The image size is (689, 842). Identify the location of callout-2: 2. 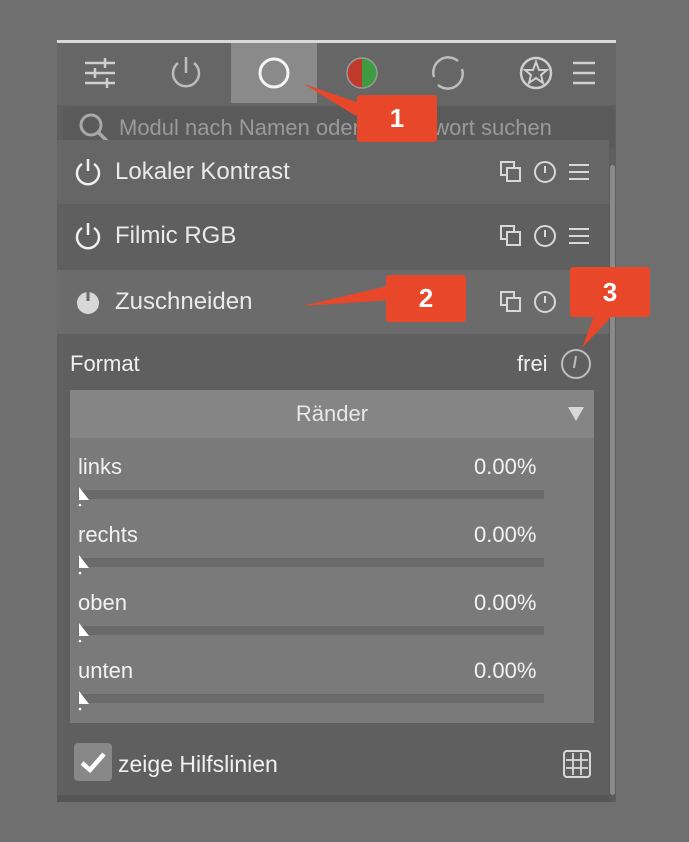
(426, 298).